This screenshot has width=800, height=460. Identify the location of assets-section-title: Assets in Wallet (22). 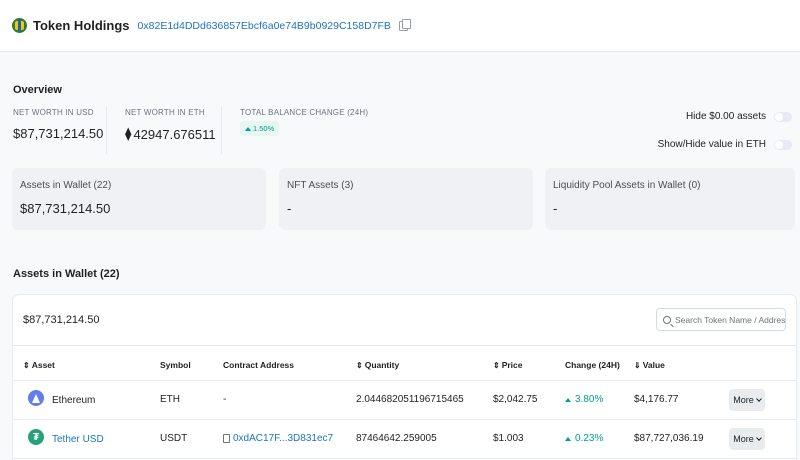
(66, 274).